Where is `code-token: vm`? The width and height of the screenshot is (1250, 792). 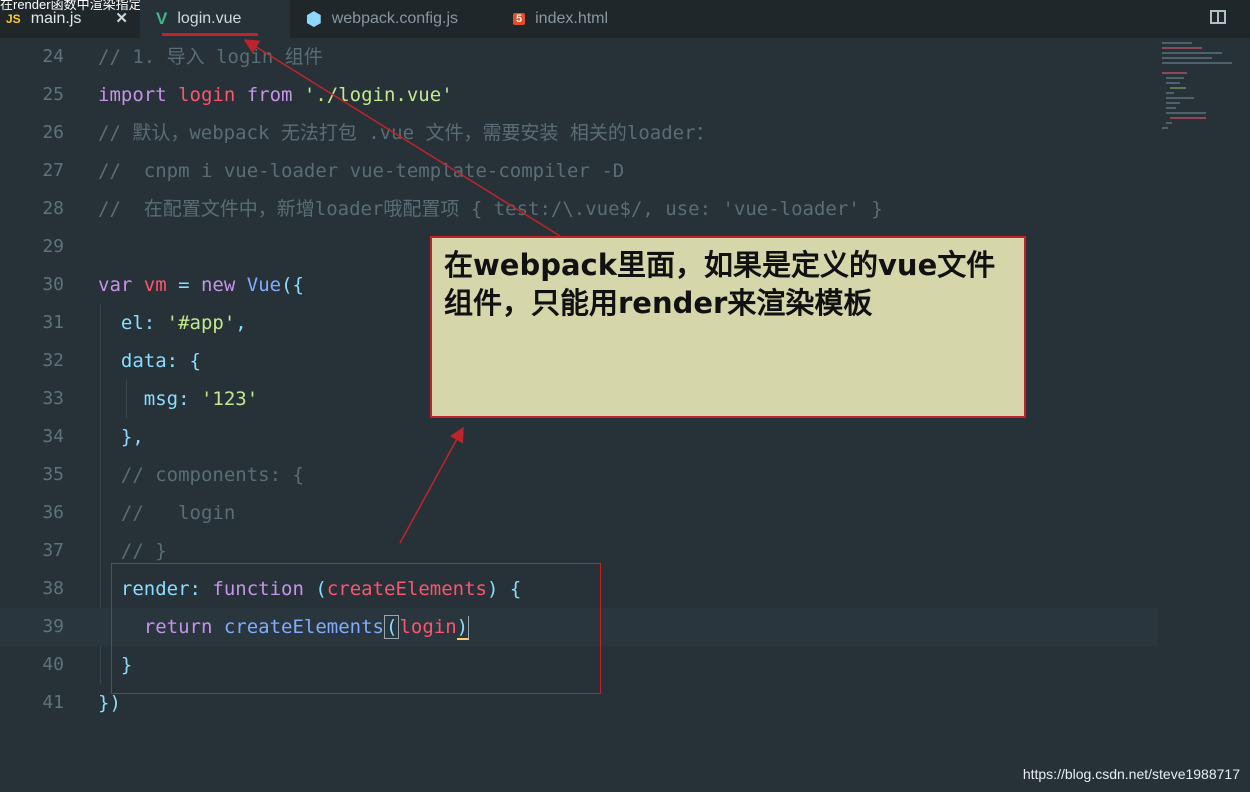 code-token: vm is located at coordinates (161, 285).